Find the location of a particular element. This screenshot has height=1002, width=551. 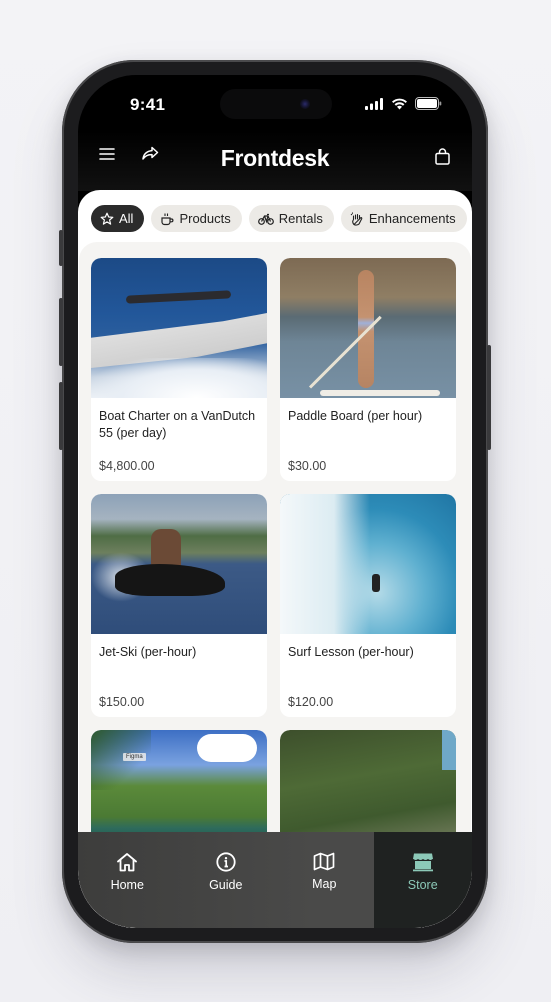

product-price: $30.00 is located at coordinates (307, 466).